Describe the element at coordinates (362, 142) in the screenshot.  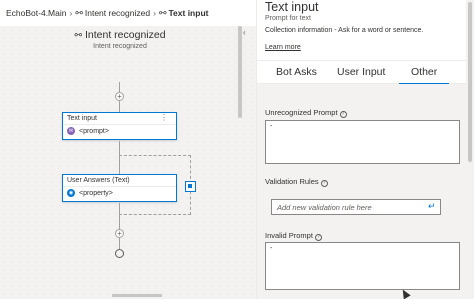
I see `unrecognized-prompt-field: -` at that location.